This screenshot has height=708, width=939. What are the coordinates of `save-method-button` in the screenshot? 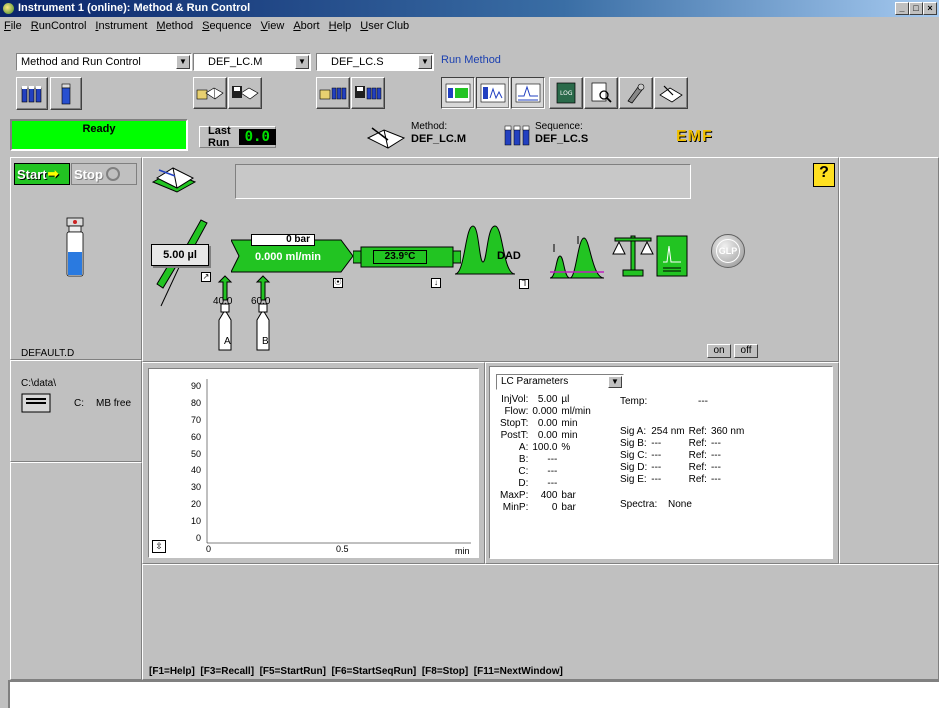 It's located at (245, 93).